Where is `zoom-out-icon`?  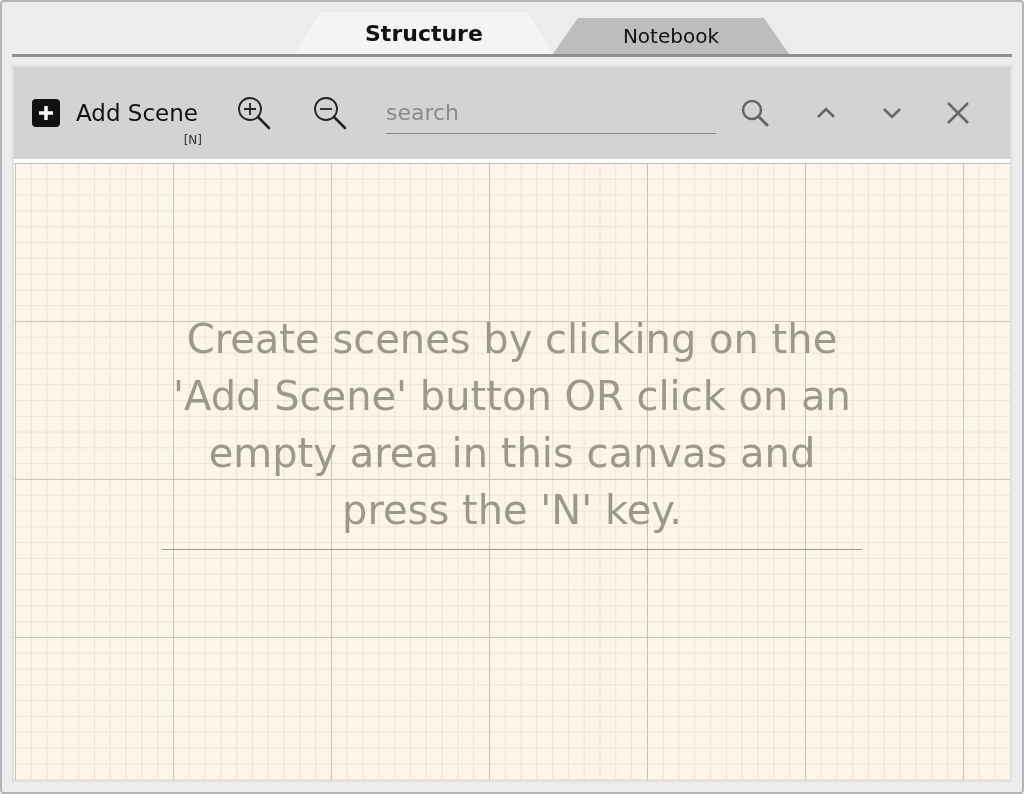 zoom-out-icon is located at coordinates (329, 113).